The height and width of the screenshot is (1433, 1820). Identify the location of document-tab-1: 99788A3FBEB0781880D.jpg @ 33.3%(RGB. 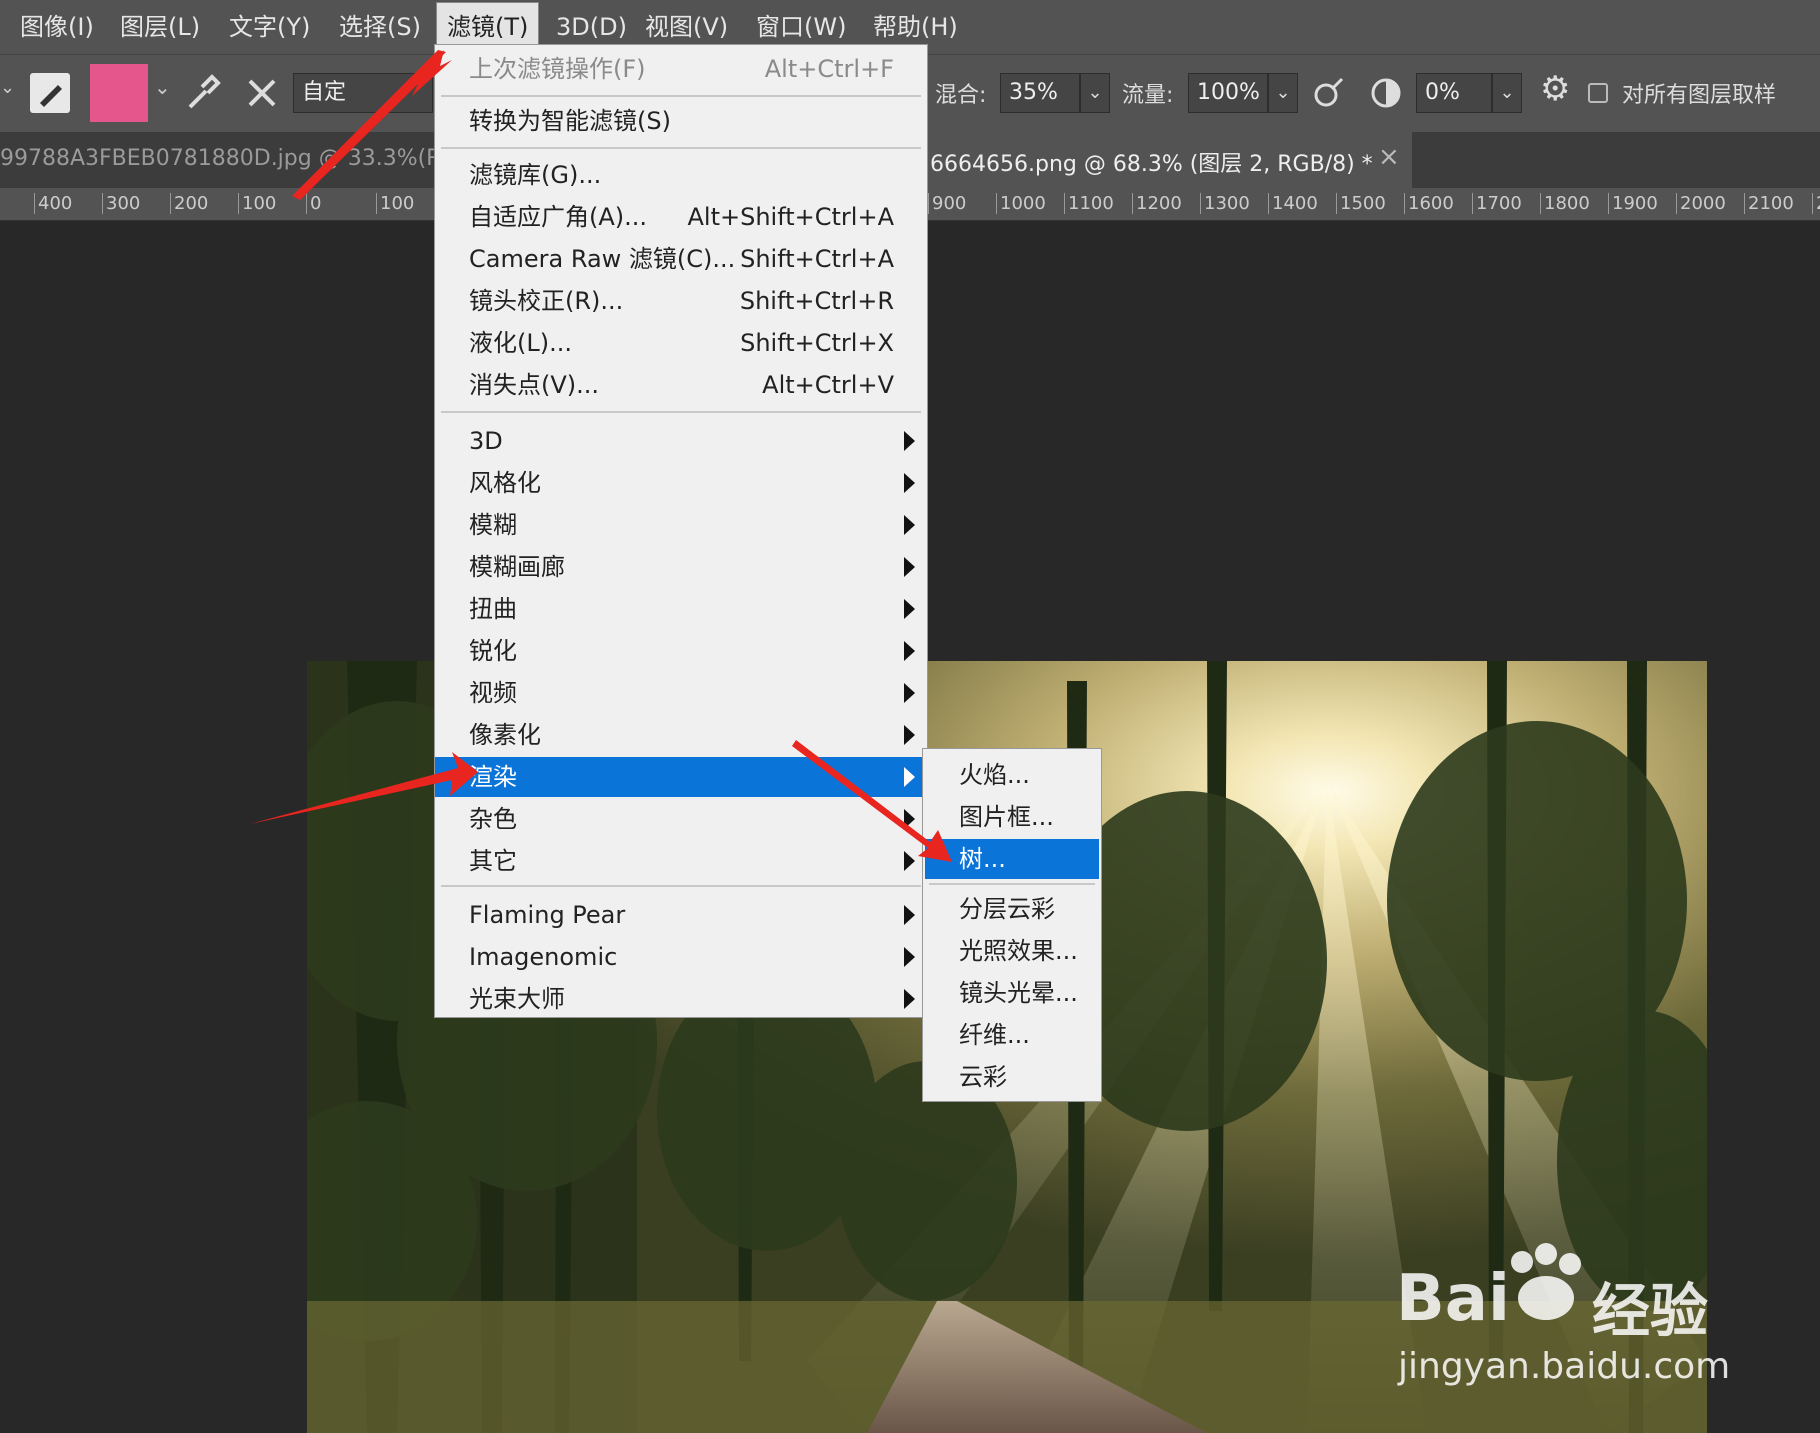
(237, 158).